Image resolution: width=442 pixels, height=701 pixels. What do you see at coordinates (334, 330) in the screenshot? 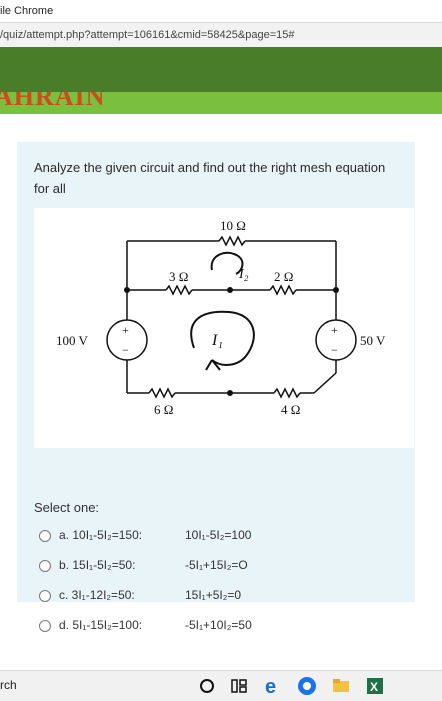
I see `plus-right: +` at bounding box center [334, 330].